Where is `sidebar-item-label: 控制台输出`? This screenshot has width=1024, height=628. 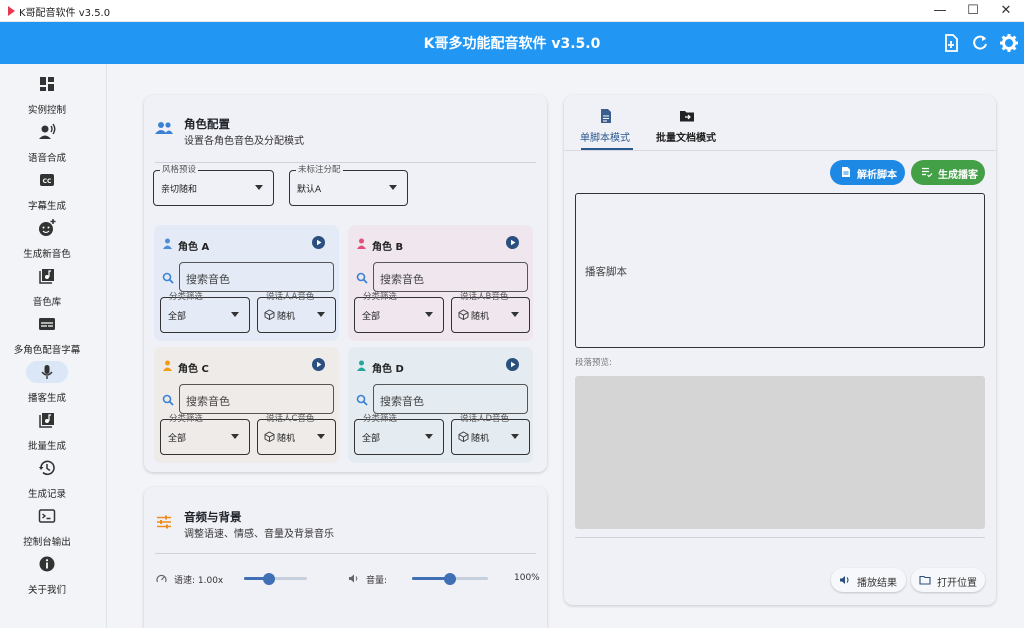
sidebar-item-label: 控制台输出 is located at coordinates (47, 542).